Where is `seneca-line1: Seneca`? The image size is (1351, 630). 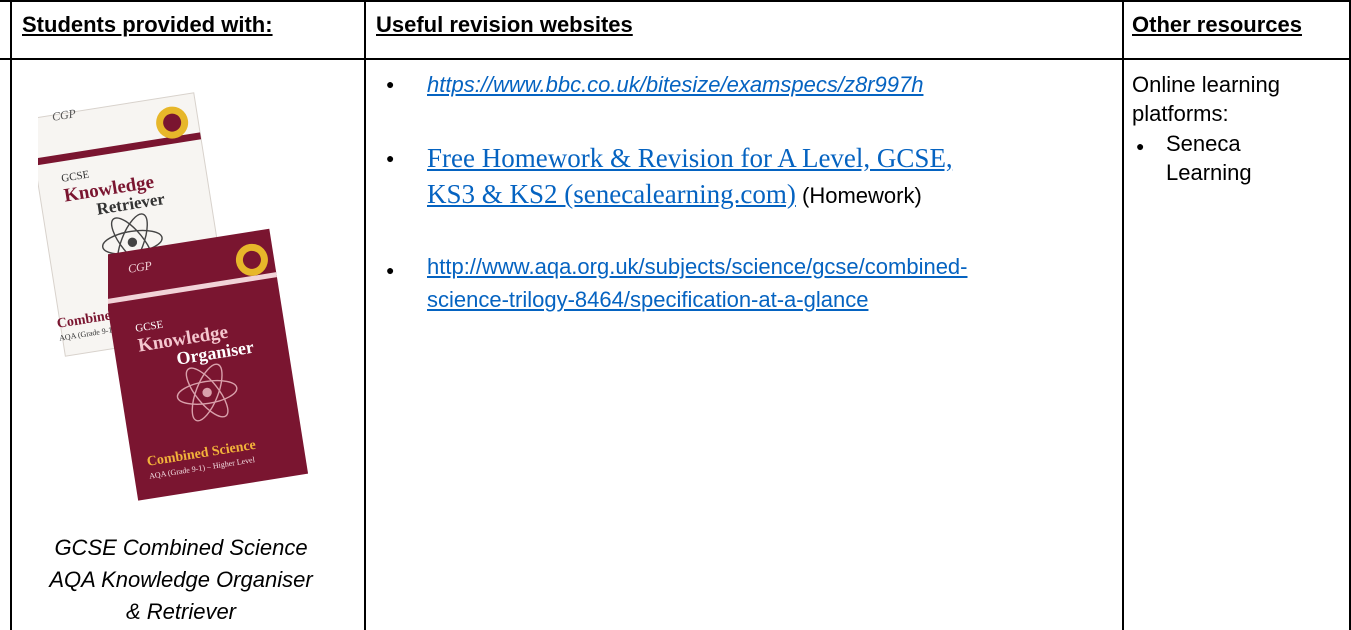
seneca-line1: Seneca is located at coordinates (1203, 143).